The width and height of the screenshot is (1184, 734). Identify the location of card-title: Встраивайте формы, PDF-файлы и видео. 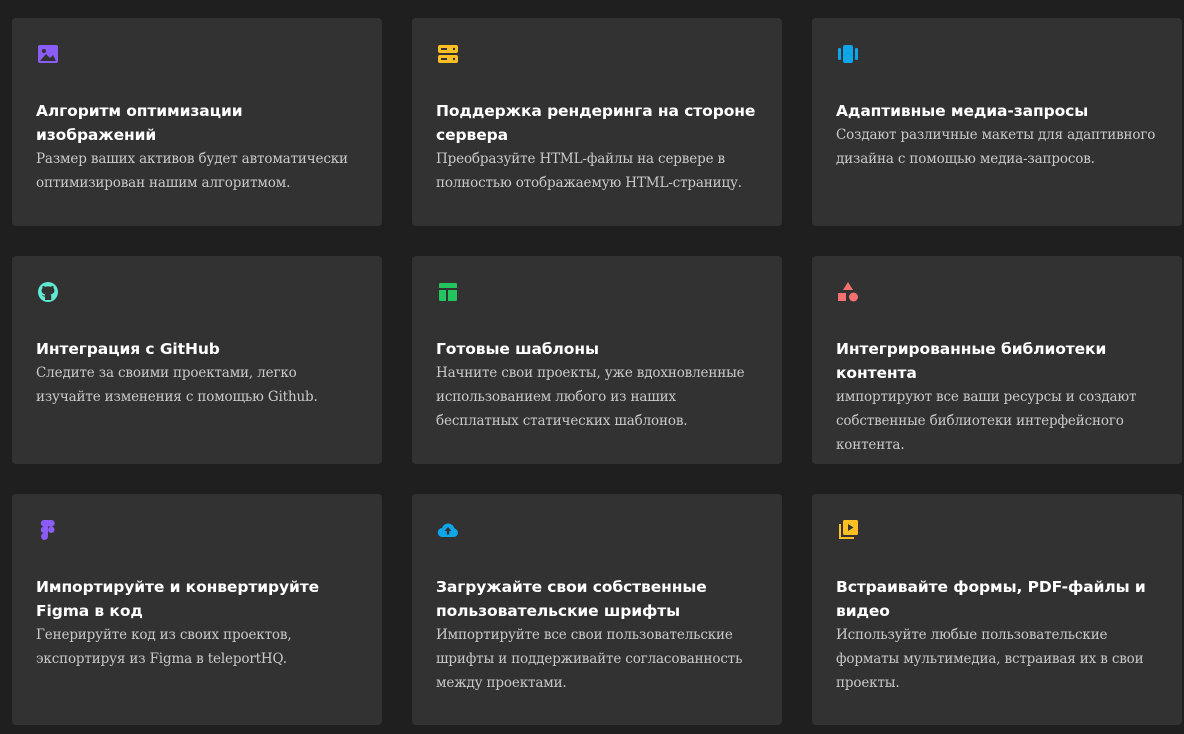
(991, 599).